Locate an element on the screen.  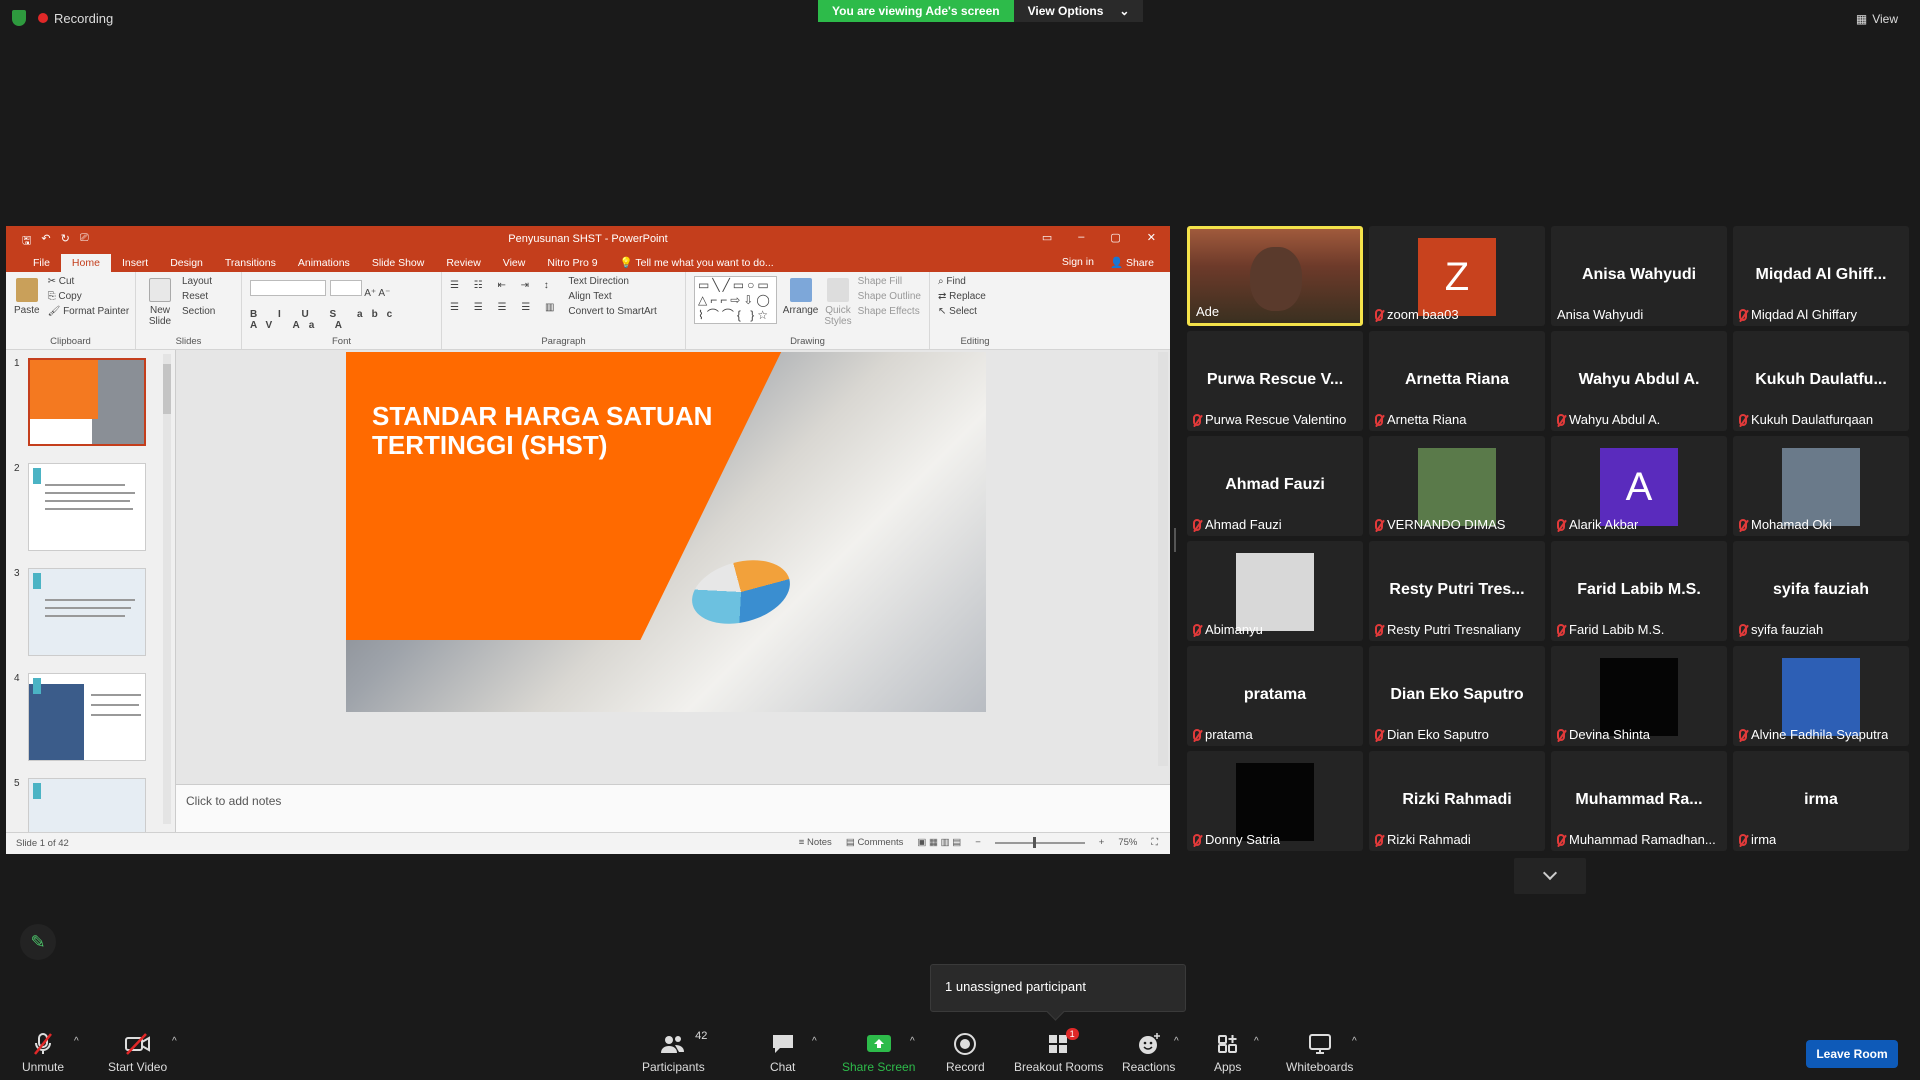
cut-button: ✂ Cut is located at coordinates (89, 281).